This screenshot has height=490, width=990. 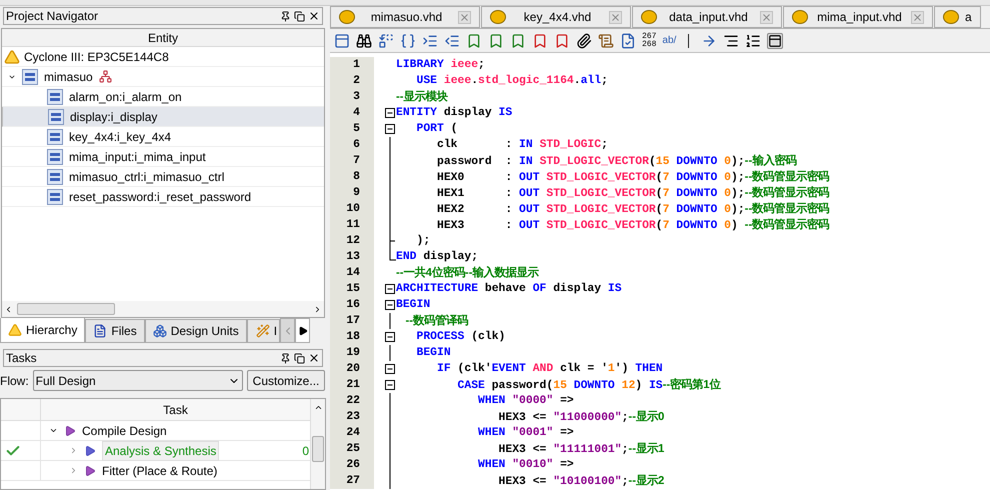 What do you see at coordinates (509, 289) in the screenshot?
I see `code-line: ARCHITECTURE behave OF display IS` at bounding box center [509, 289].